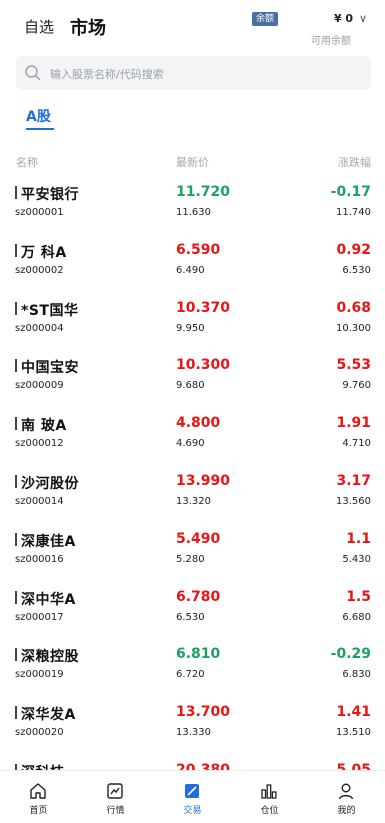 The height and width of the screenshot is (823, 385). What do you see at coordinates (192, 25) in the screenshot?
I see `top-header: 自选 市场 余额 ¥ 0 ∨ 可用余额` at bounding box center [192, 25].